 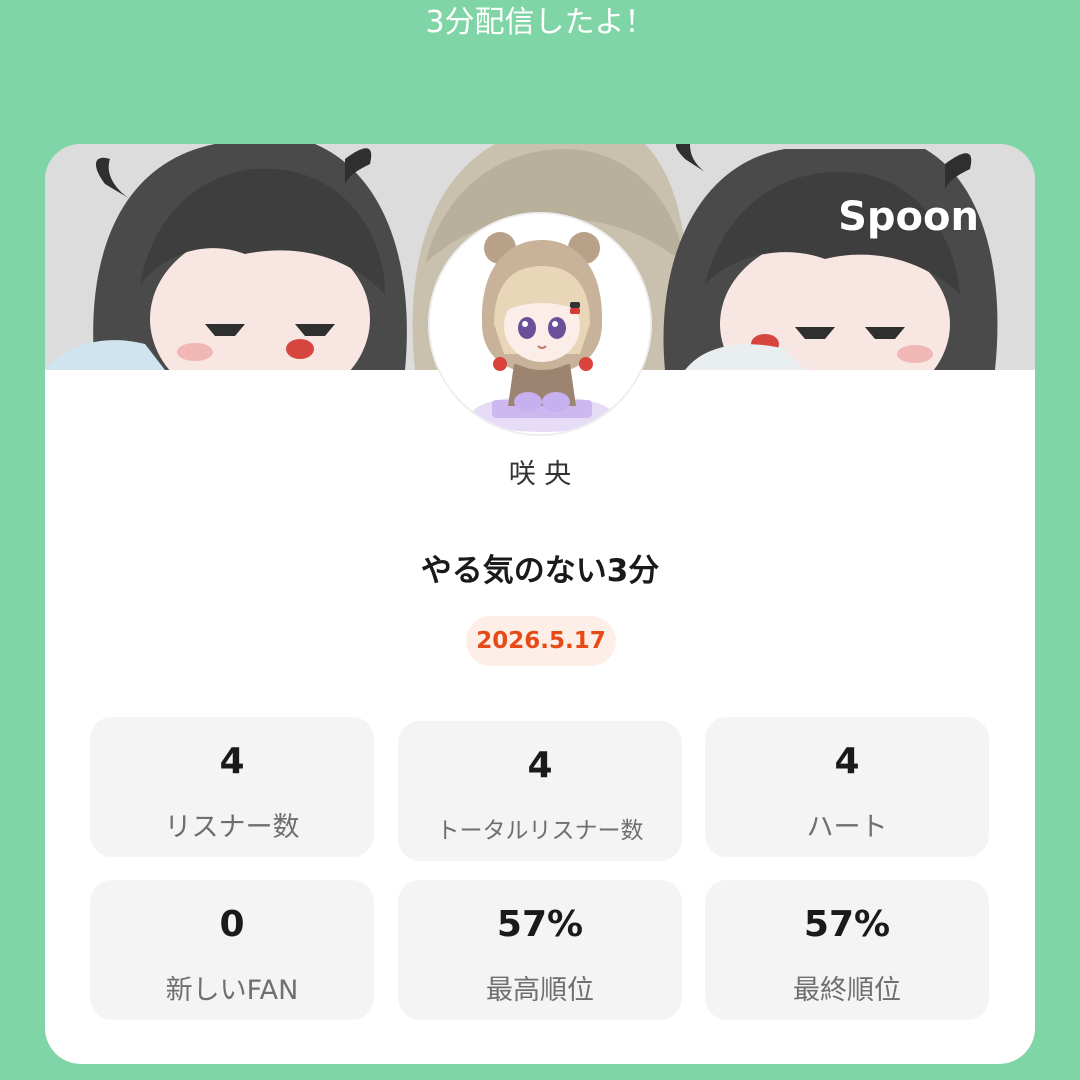 I want to click on stat-label: ハート, so click(x=847, y=827).